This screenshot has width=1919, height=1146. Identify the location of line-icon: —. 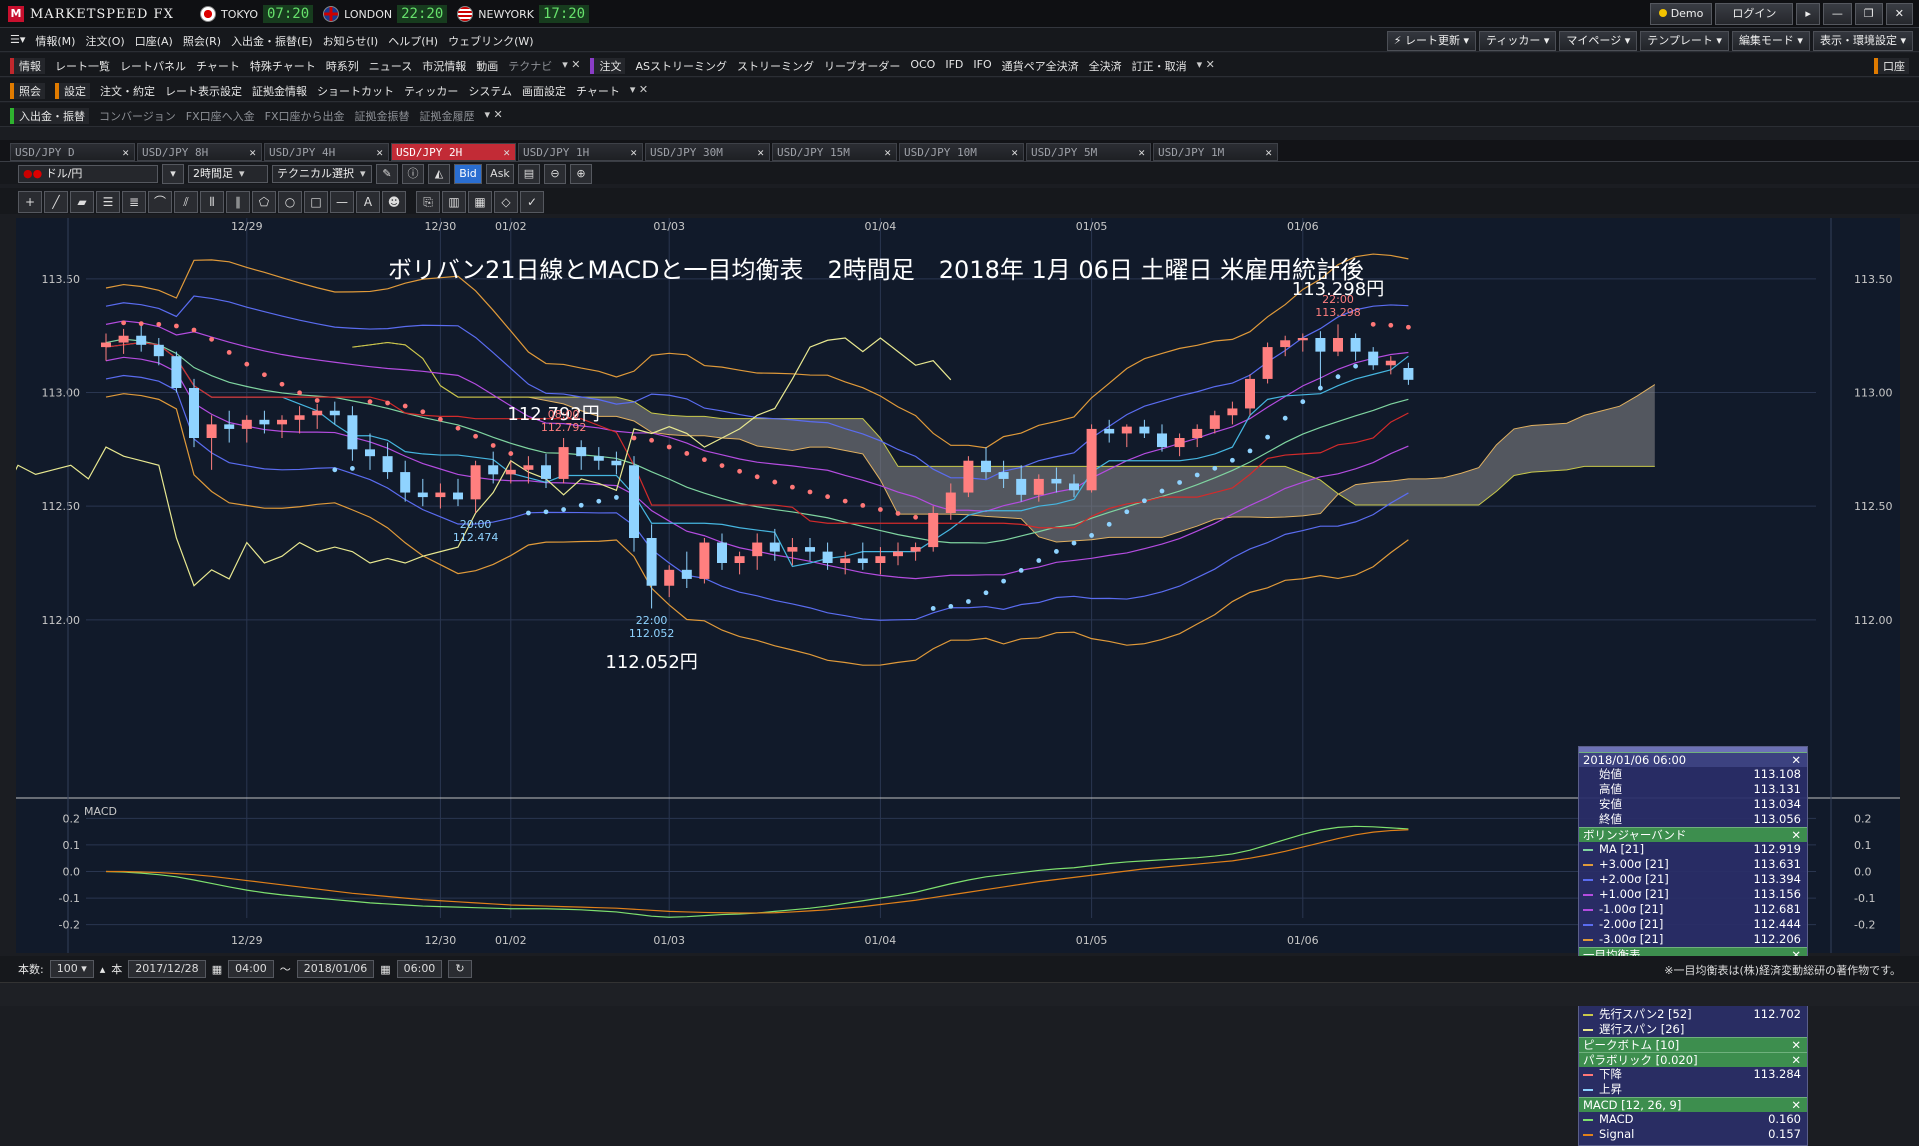
(342, 202).